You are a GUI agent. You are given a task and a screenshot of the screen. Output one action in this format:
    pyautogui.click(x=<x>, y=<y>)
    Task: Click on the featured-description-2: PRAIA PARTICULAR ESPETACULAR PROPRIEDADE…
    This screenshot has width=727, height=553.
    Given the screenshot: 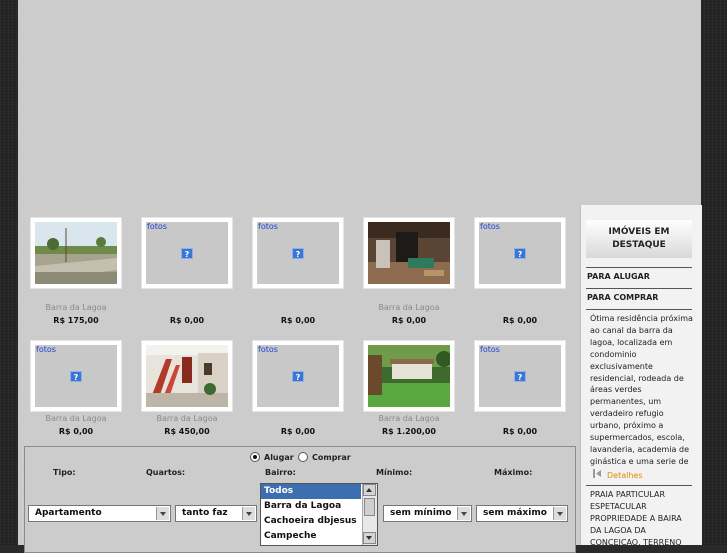 What is the action you would take?
    pyautogui.click(x=636, y=518)
    